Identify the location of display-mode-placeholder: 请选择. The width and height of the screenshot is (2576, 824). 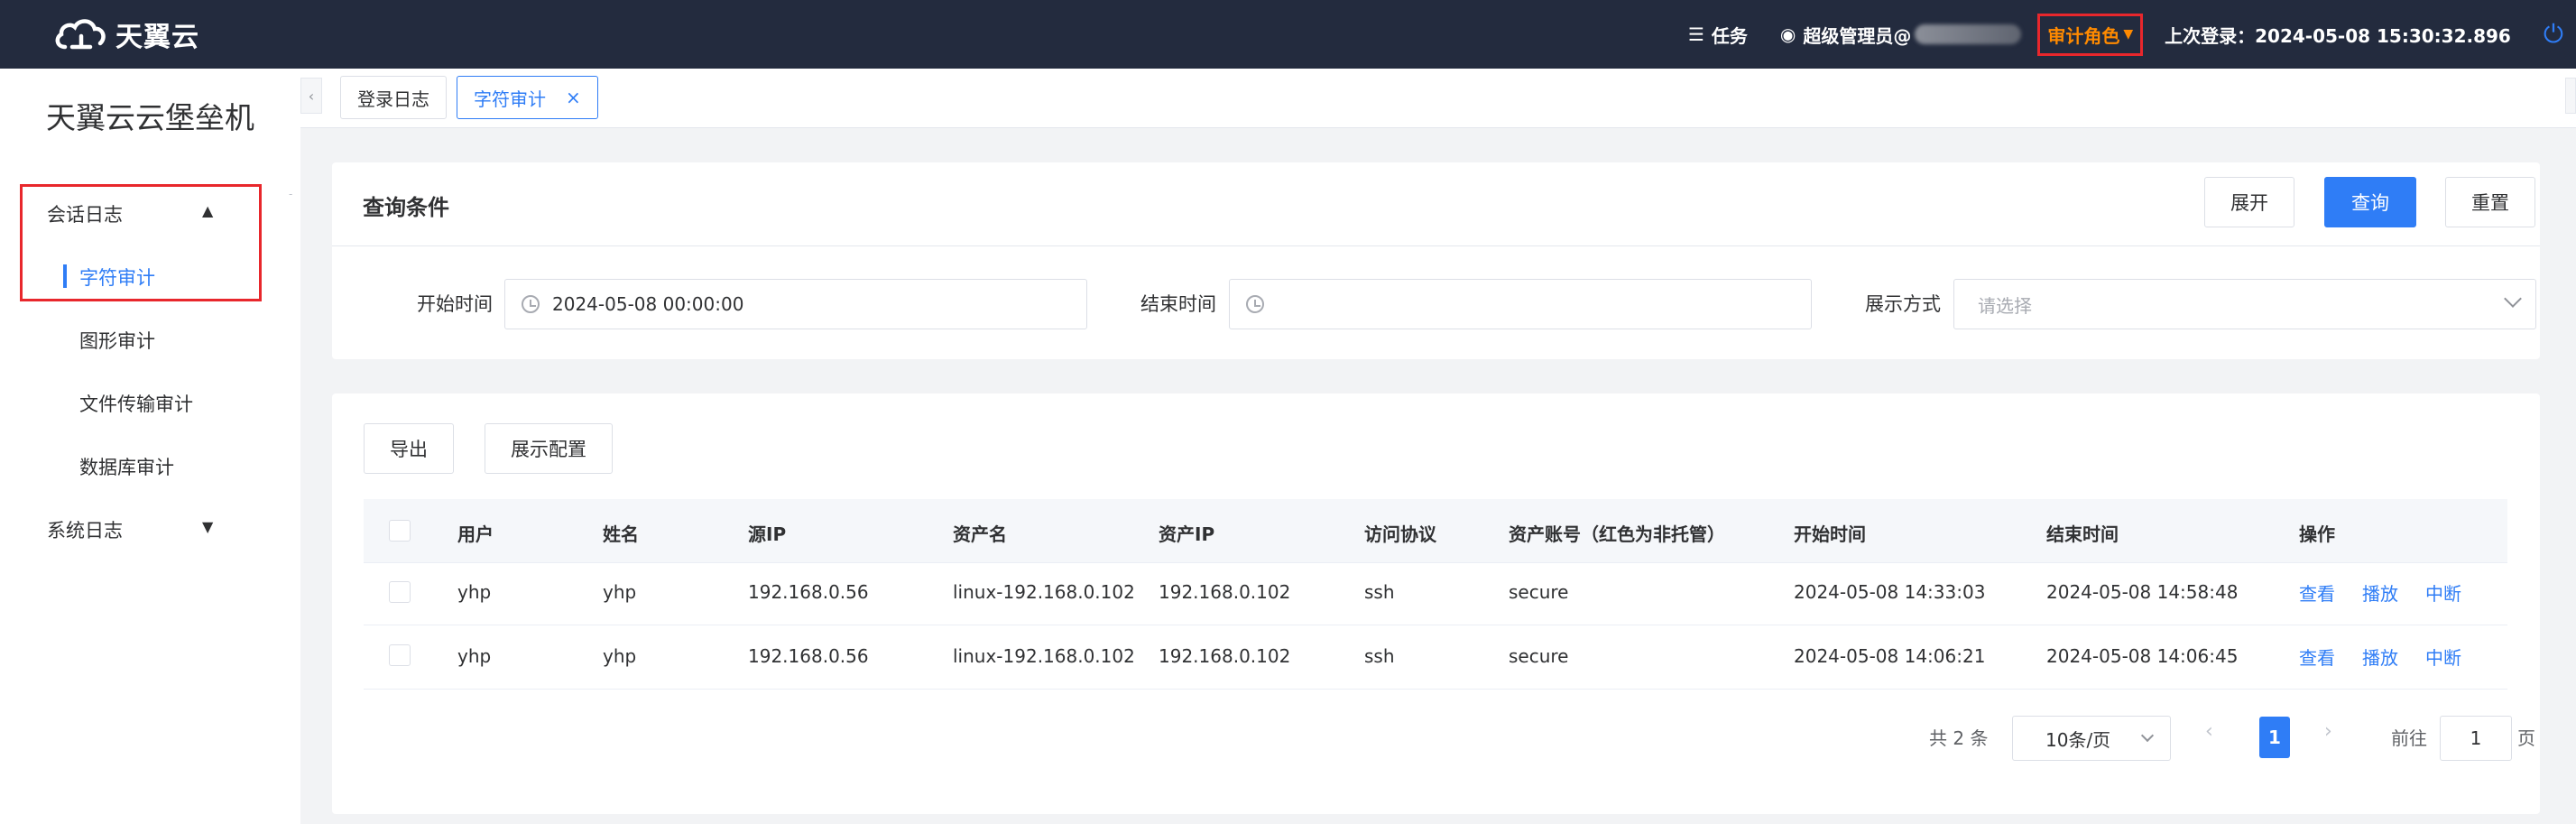
(2005, 305).